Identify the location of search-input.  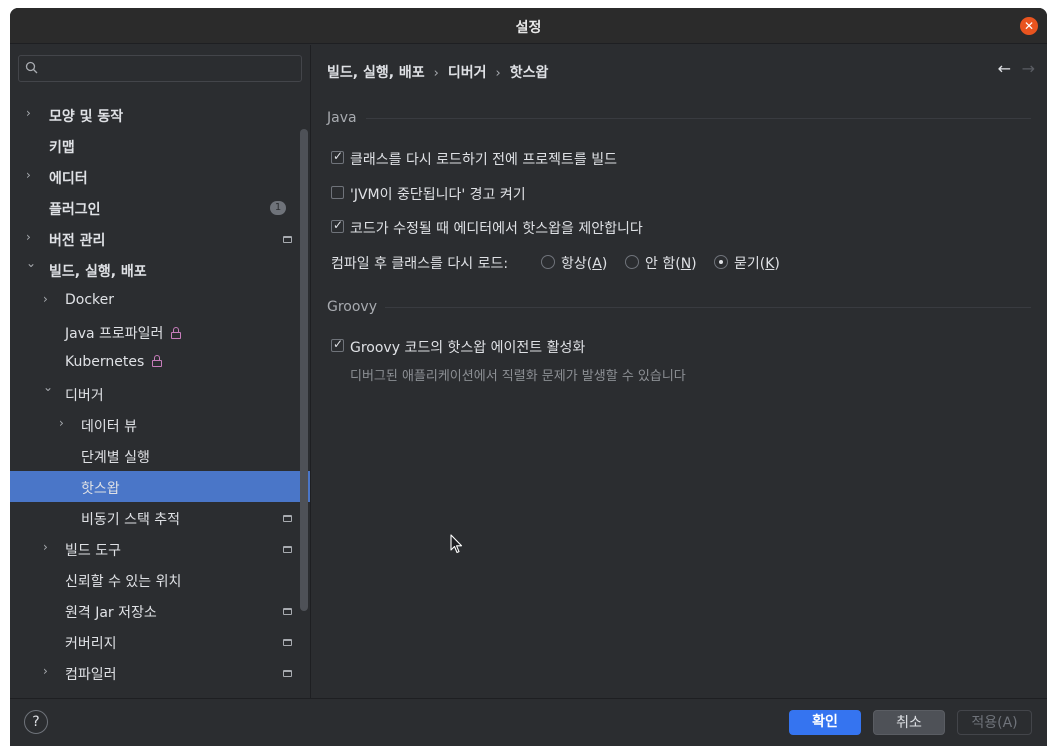
(170, 69).